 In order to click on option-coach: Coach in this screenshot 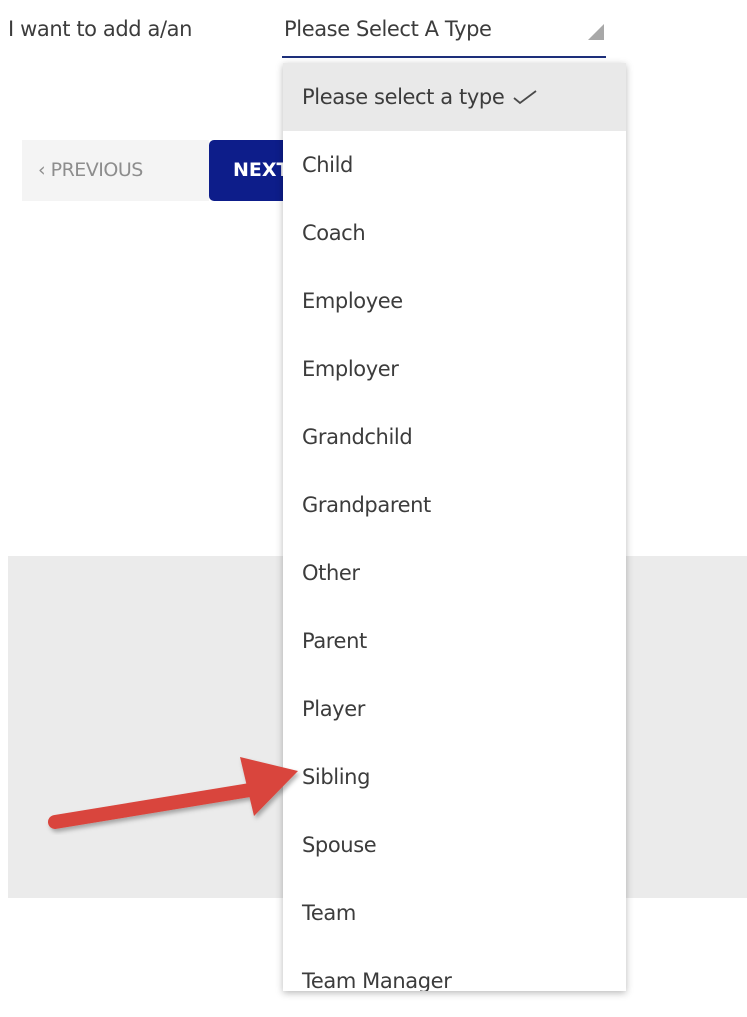, I will do `click(454, 233)`.